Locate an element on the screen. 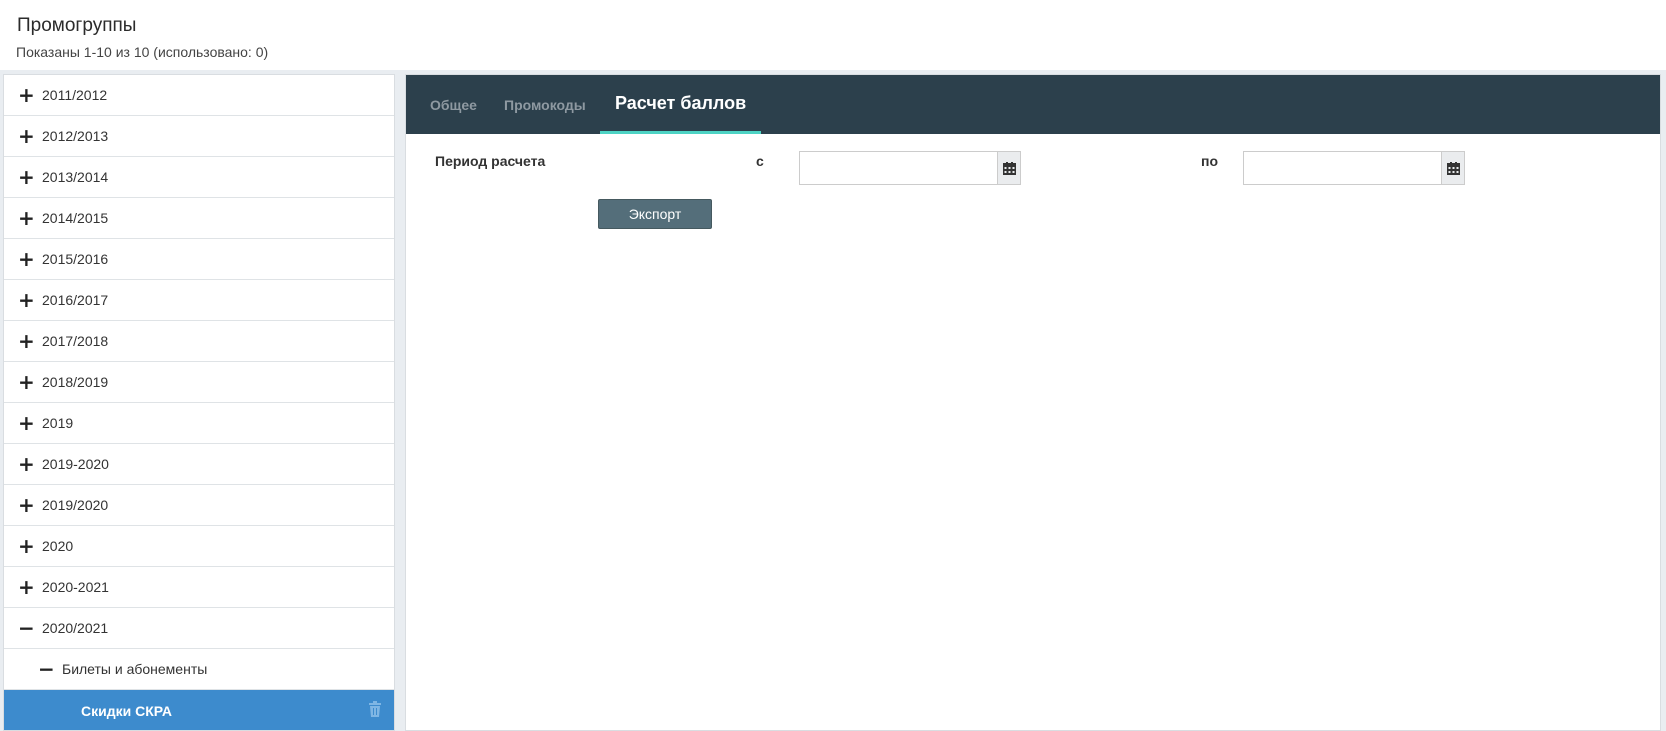  tree-item-2014-2015: + 2014/2015 is located at coordinates (199, 218).